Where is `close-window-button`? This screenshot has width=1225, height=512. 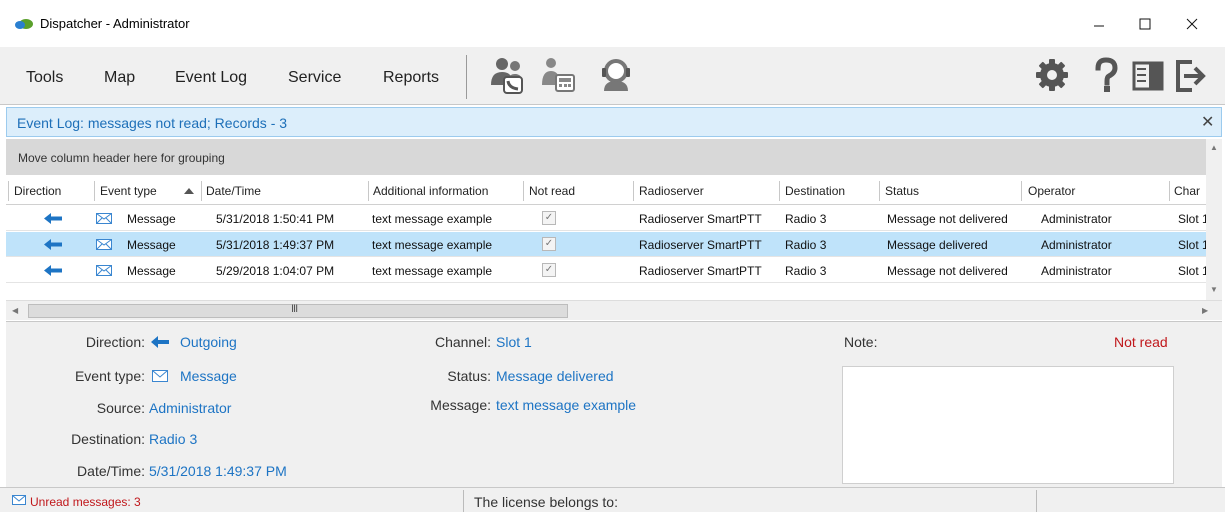
close-window-button is located at coordinates (1192, 24).